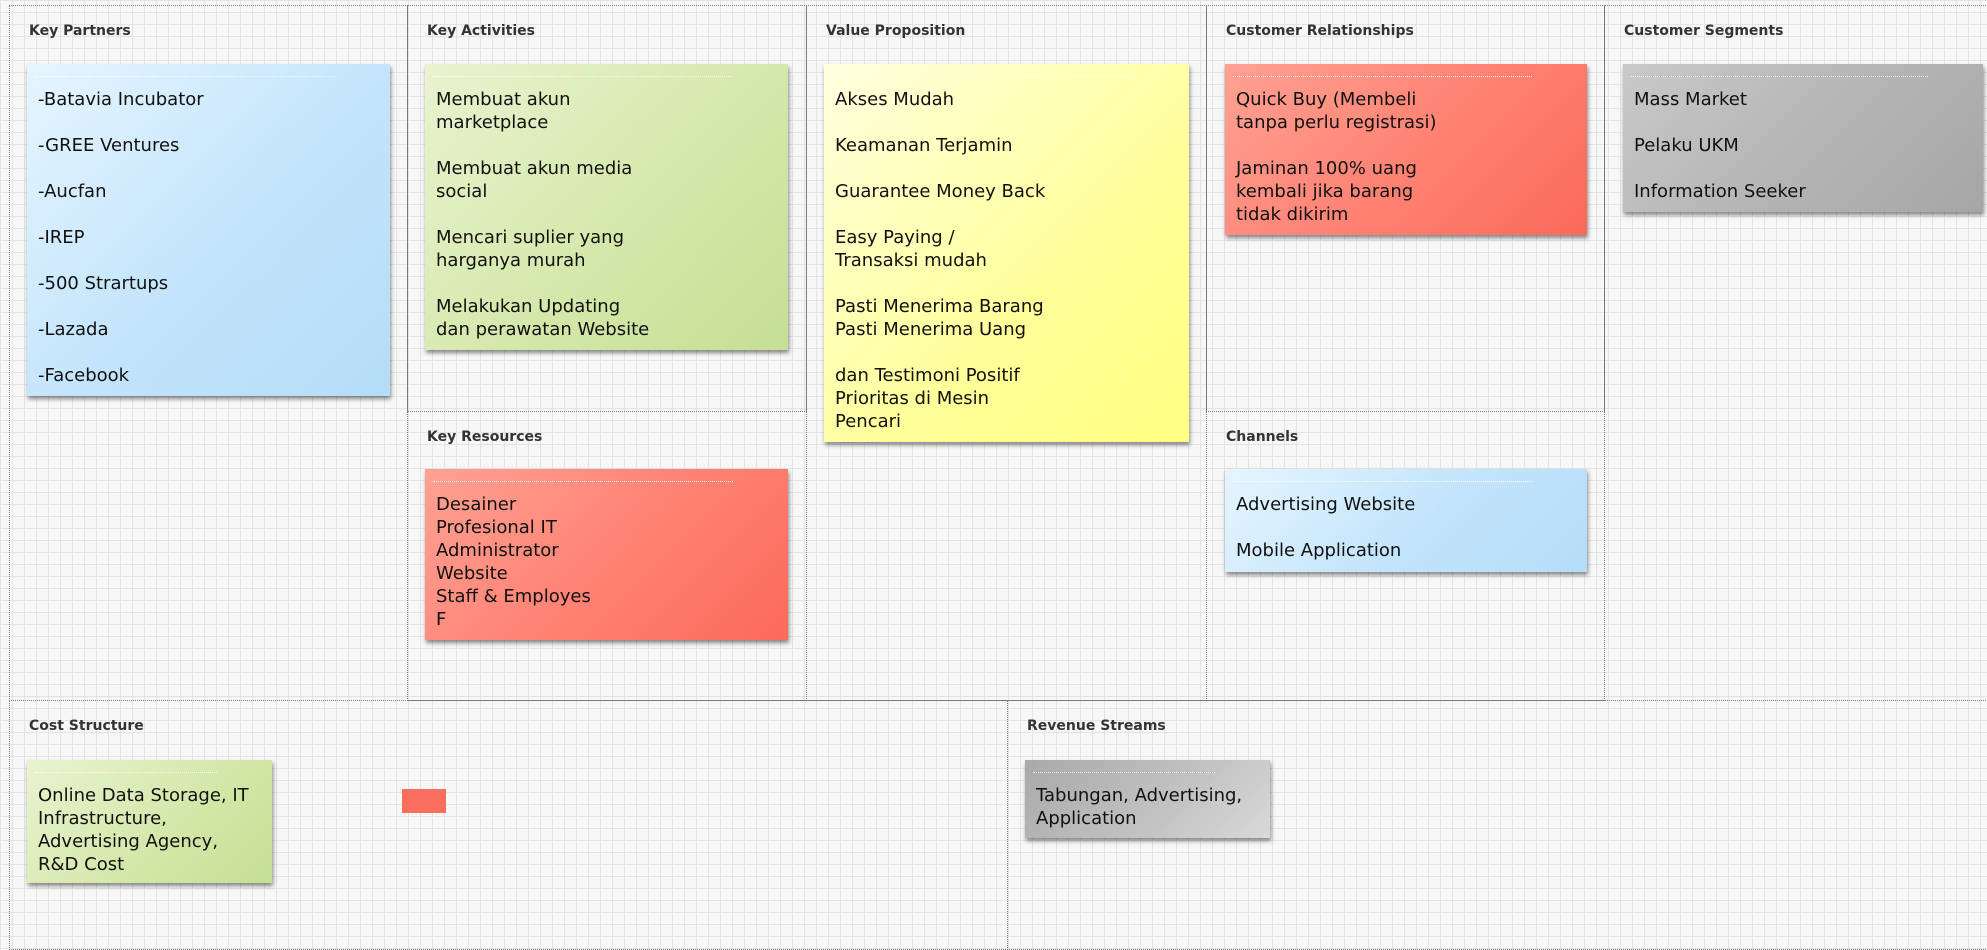 The image size is (1987, 950). I want to click on note-item: Tabungan, Advertising, Application, so click(1139, 807).